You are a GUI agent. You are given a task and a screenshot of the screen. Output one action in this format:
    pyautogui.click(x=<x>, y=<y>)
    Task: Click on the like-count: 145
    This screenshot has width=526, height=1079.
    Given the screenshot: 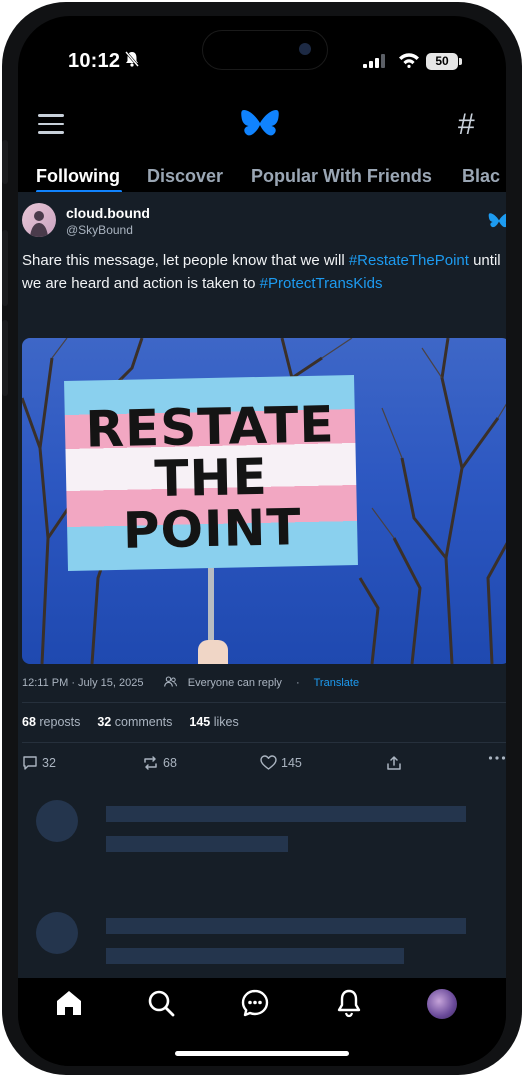 What is the action you would take?
    pyautogui.click(x=291, y=762)
    